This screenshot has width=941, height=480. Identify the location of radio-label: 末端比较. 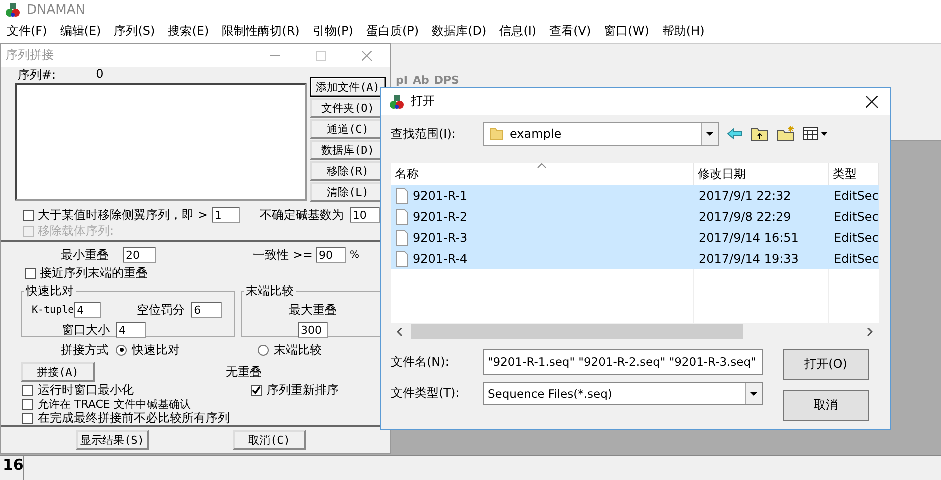
(298, 350).